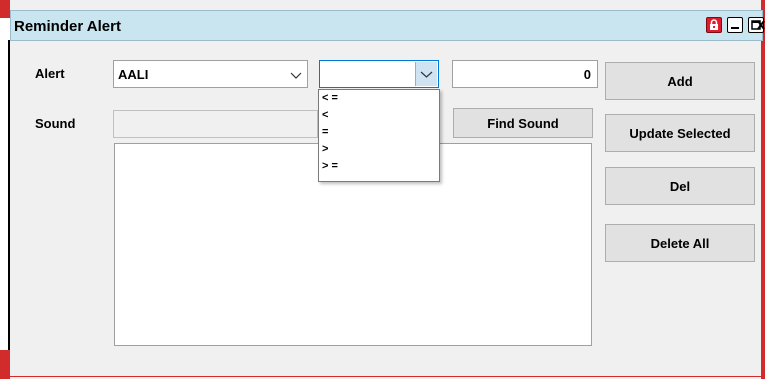  Describe the element at coordinates (215, 124) in the screenshot. I see `sound-path-field` at that location.